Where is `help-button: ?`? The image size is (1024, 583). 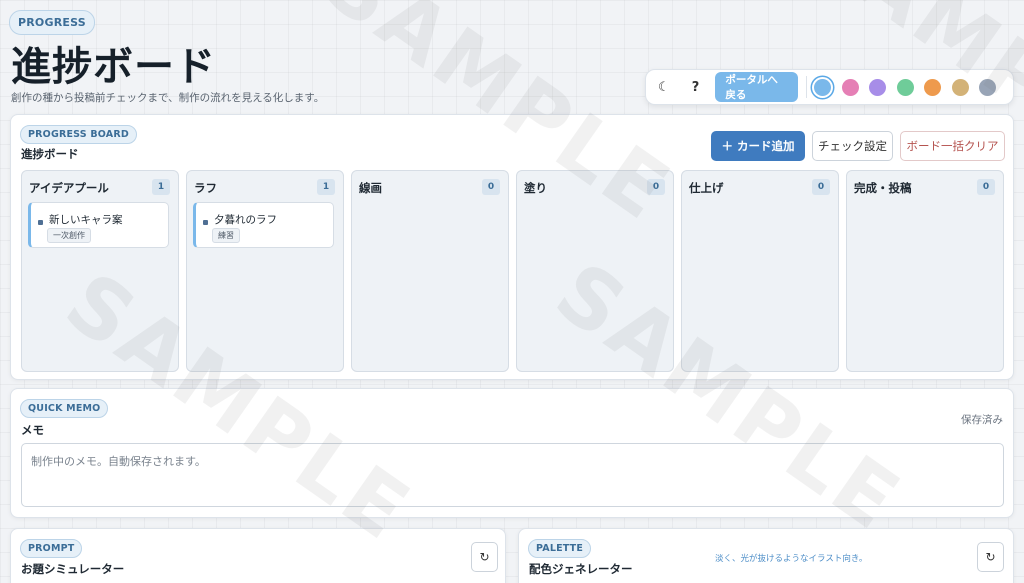 help-button: ? is located at coordinates (696, 87).